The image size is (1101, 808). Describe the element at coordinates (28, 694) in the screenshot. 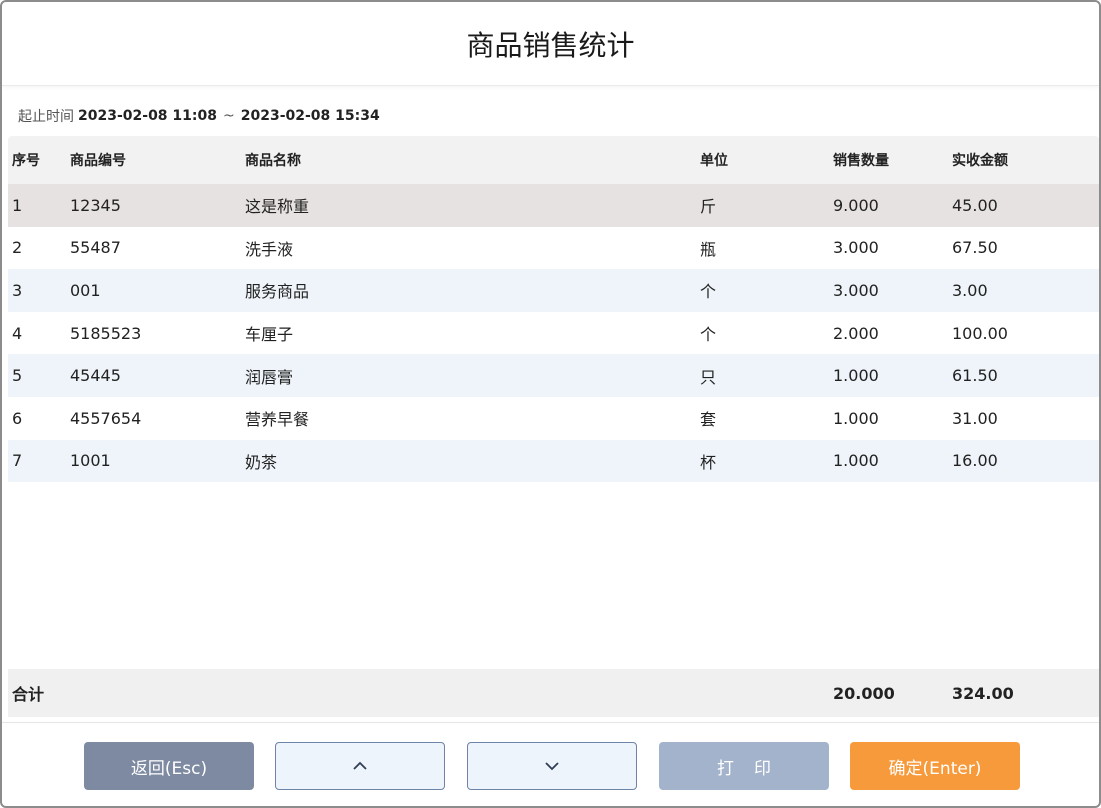

I see `total-label: 合计` at that location.